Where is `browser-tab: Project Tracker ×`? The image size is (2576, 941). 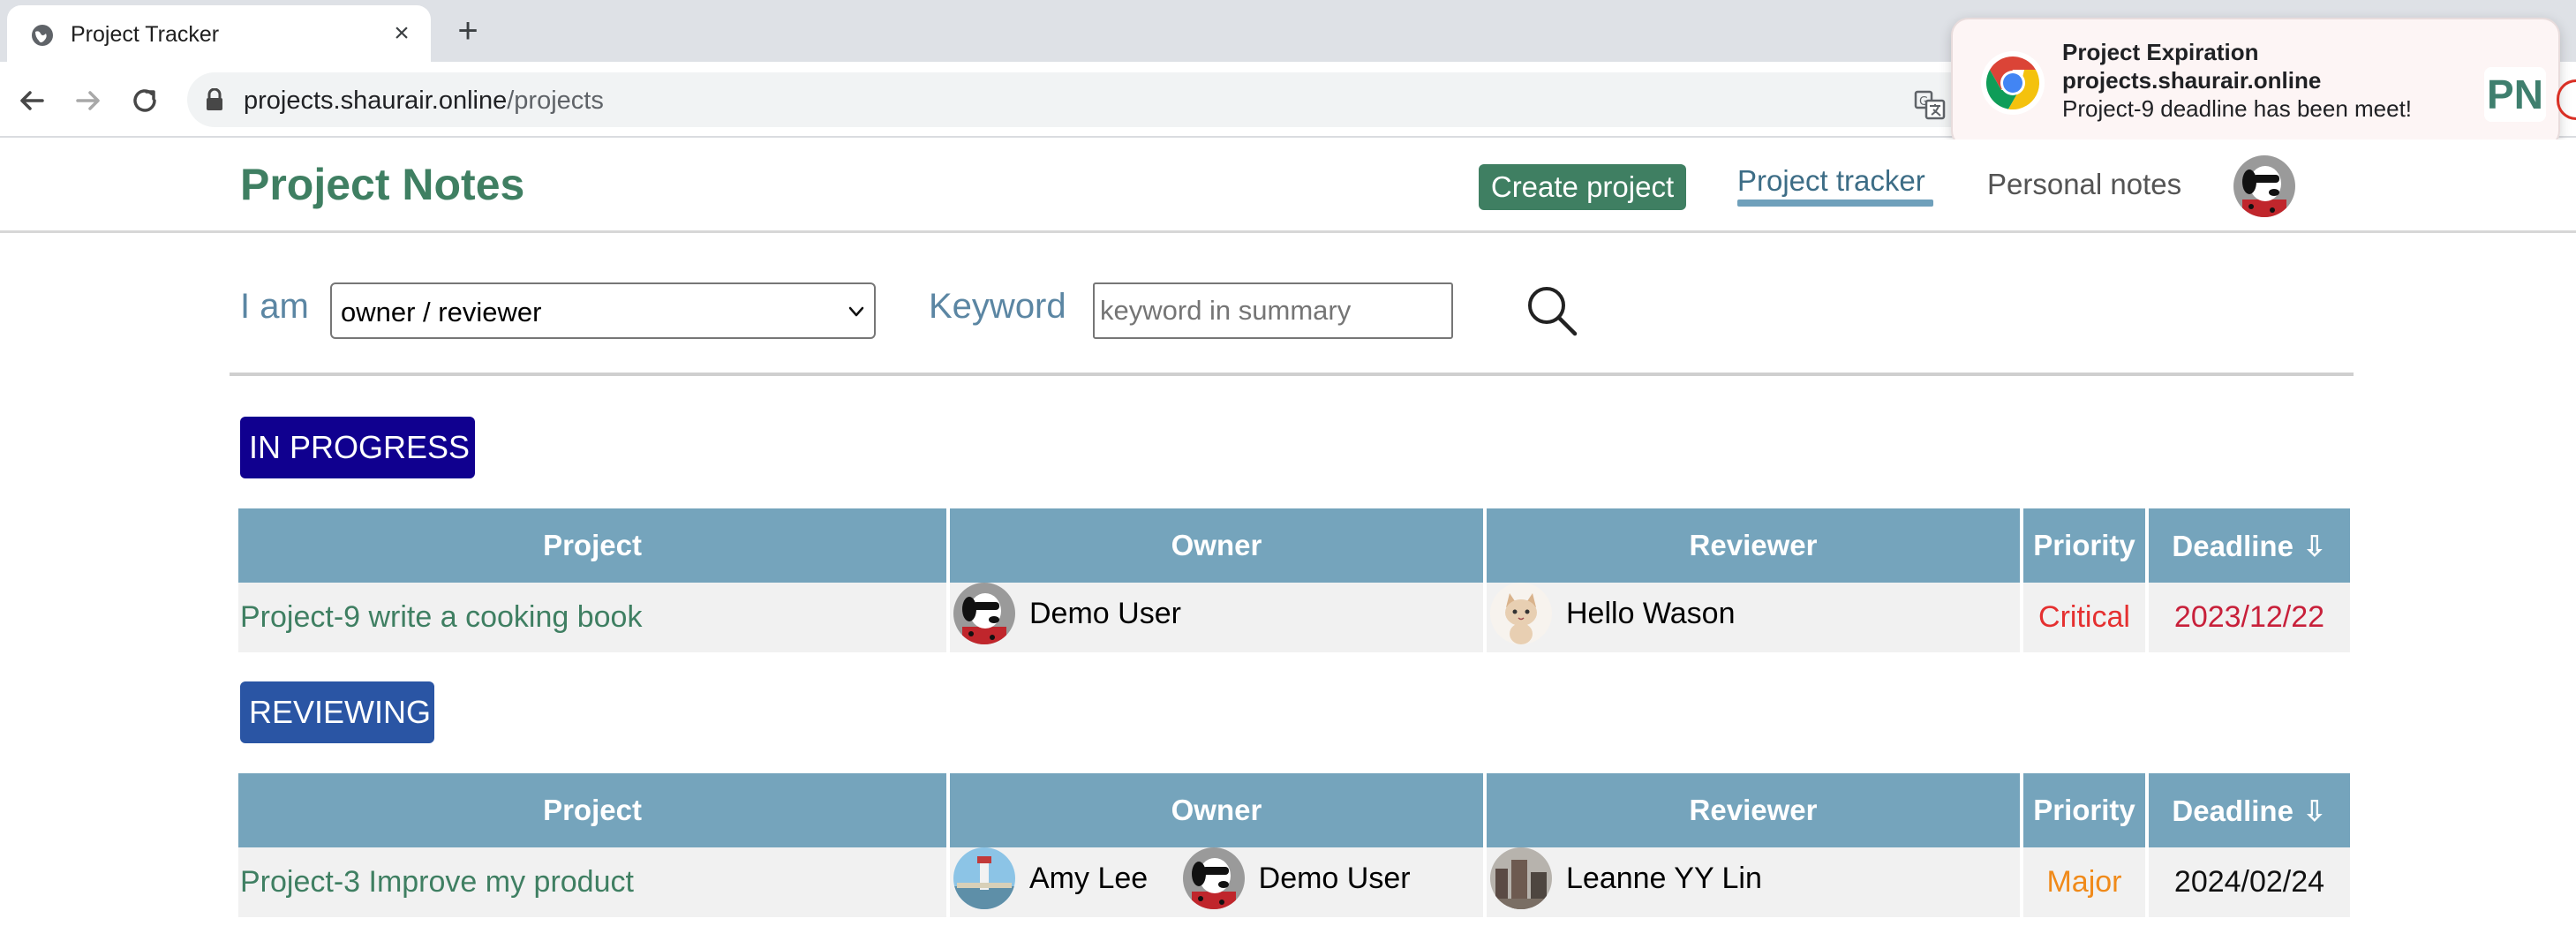 browser-tab: Project Tracker × is located at coordinates (219, 33).